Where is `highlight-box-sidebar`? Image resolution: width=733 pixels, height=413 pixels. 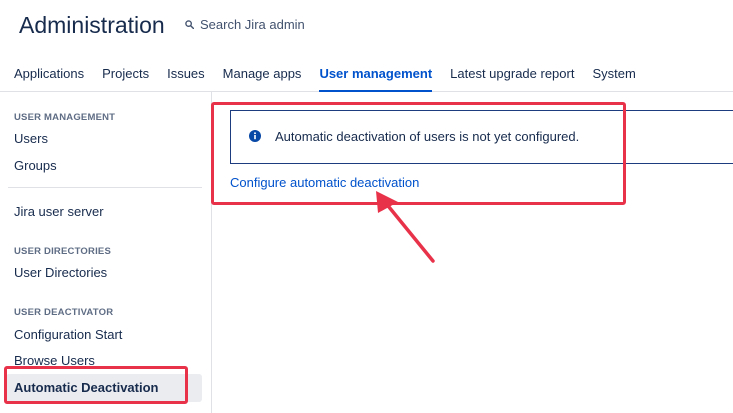 highlight-box-sidebar is located at coordinates (96, 385).